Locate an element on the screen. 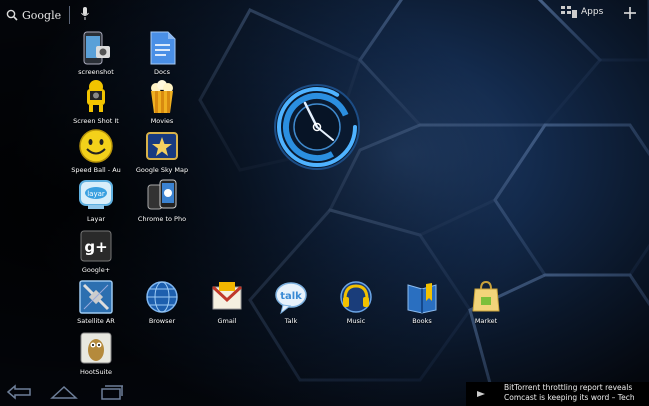 The height and width of the screenshot is (406, 649). app-satellite-ar: Satellite AR is located at coordinates (96, 302).